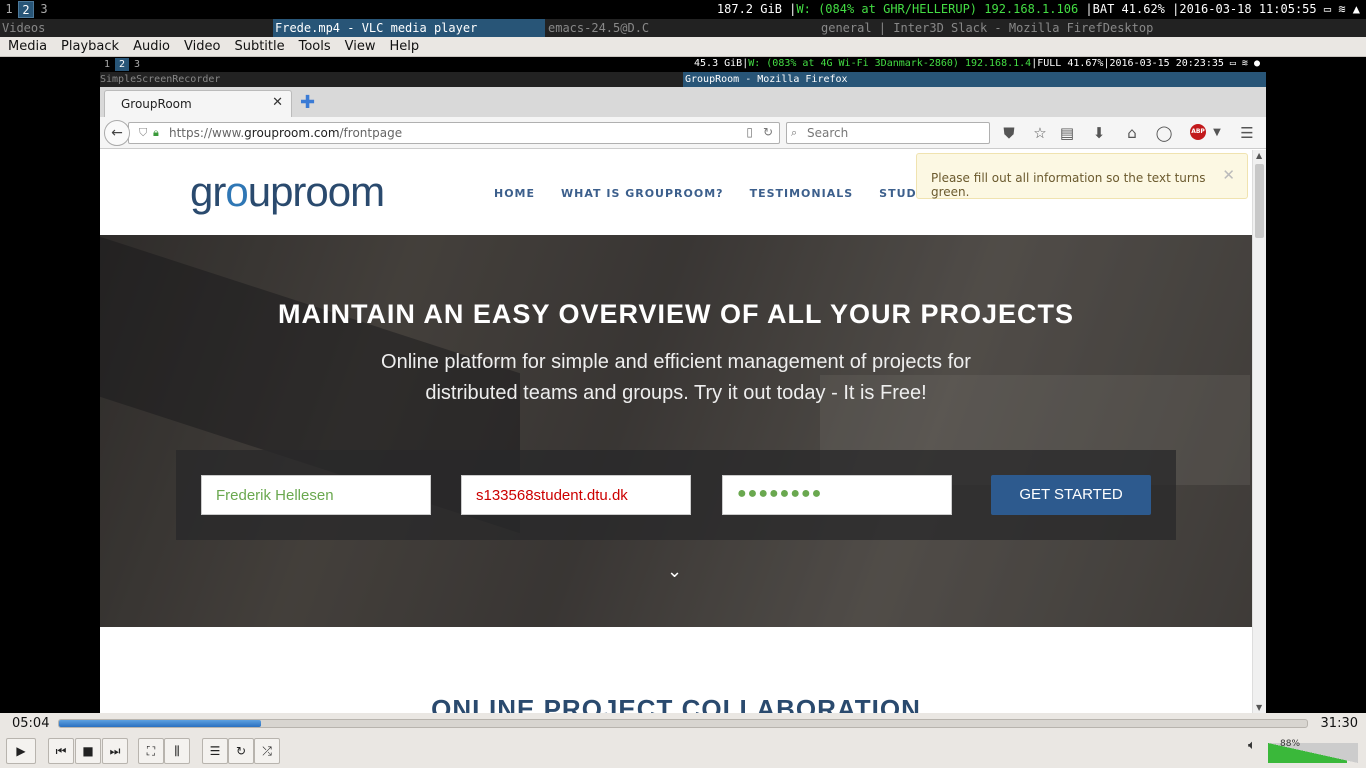 Image resolution: width=1366 pixels, height=768 pixels. Describe the element at coordinates (1040, 133) in the screenshot. I see `bookmark-star-icon: ☆` at that location.